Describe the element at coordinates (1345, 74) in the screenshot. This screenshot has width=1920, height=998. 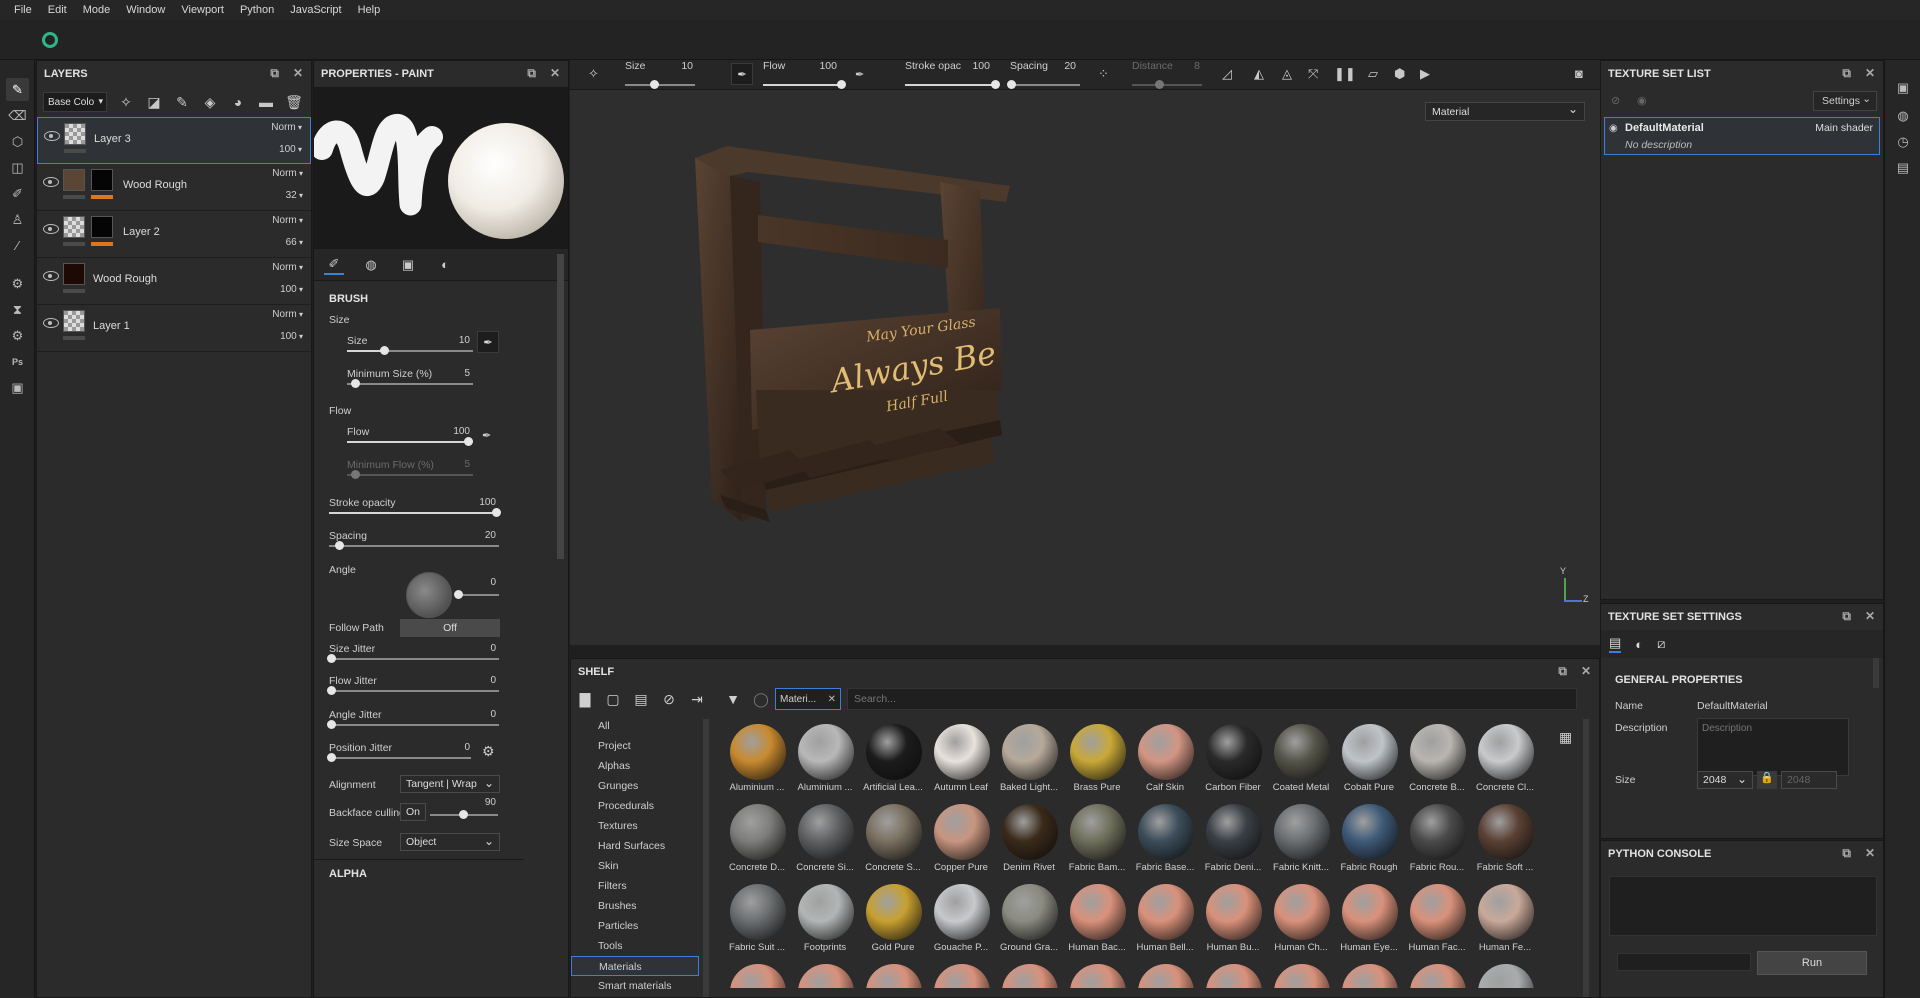
I see `pause-icon: ❚❚` at that location.